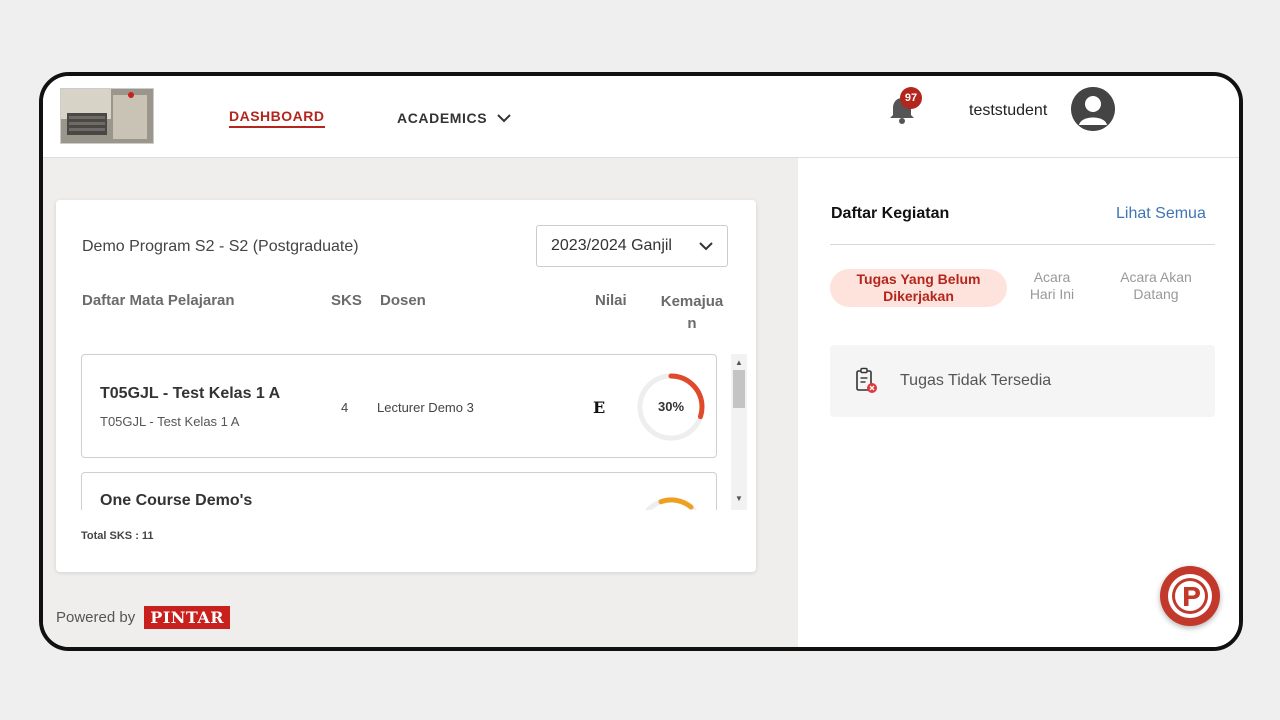 The width and height of the screenshot is (1280, 720). I want to click on course-sks: 4, so click(345, 407).